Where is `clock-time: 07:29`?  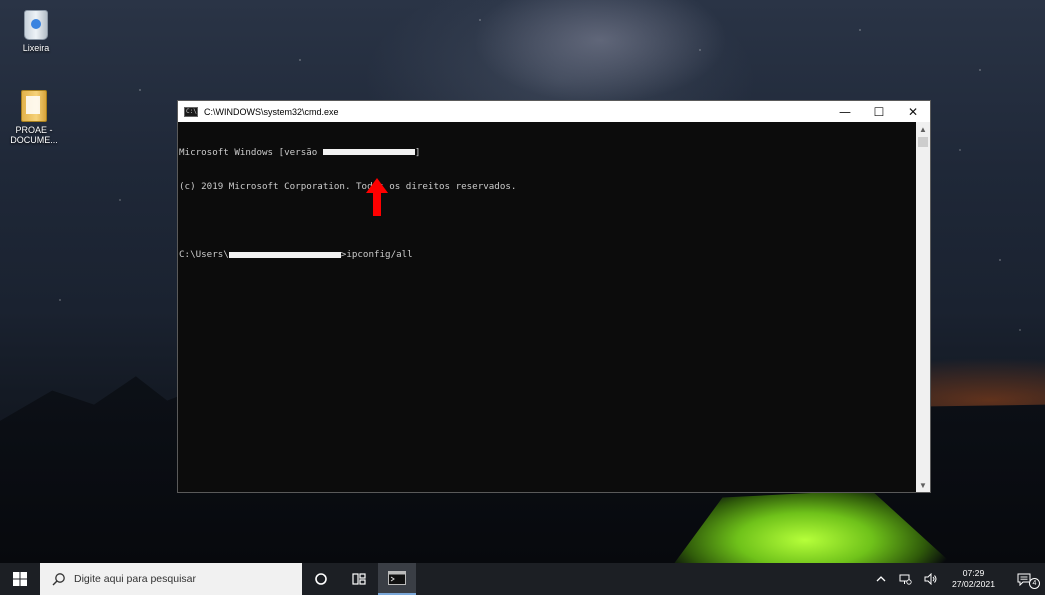 clock-time: 07:29 is located at coordinates (973, 573).